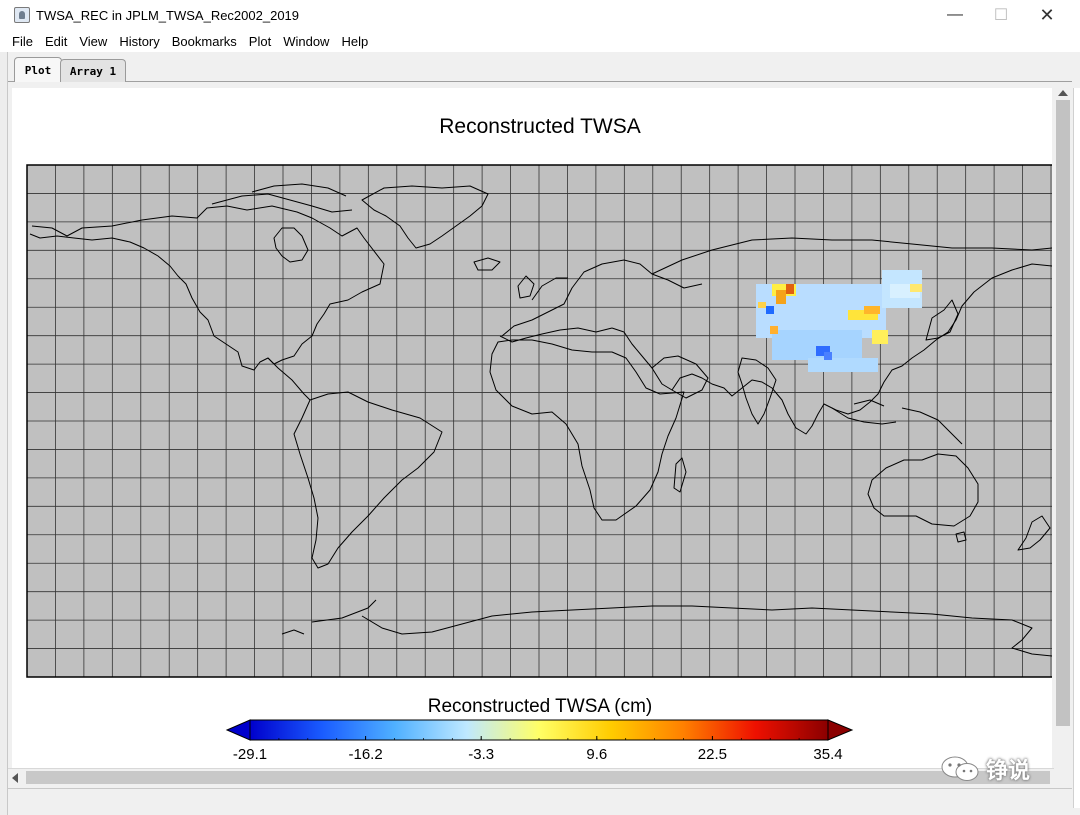  What do you see at coordinates (538, 777) in the screenshot?
I see `horizontal-scroll-thumb` at bounding box center [538, 777].